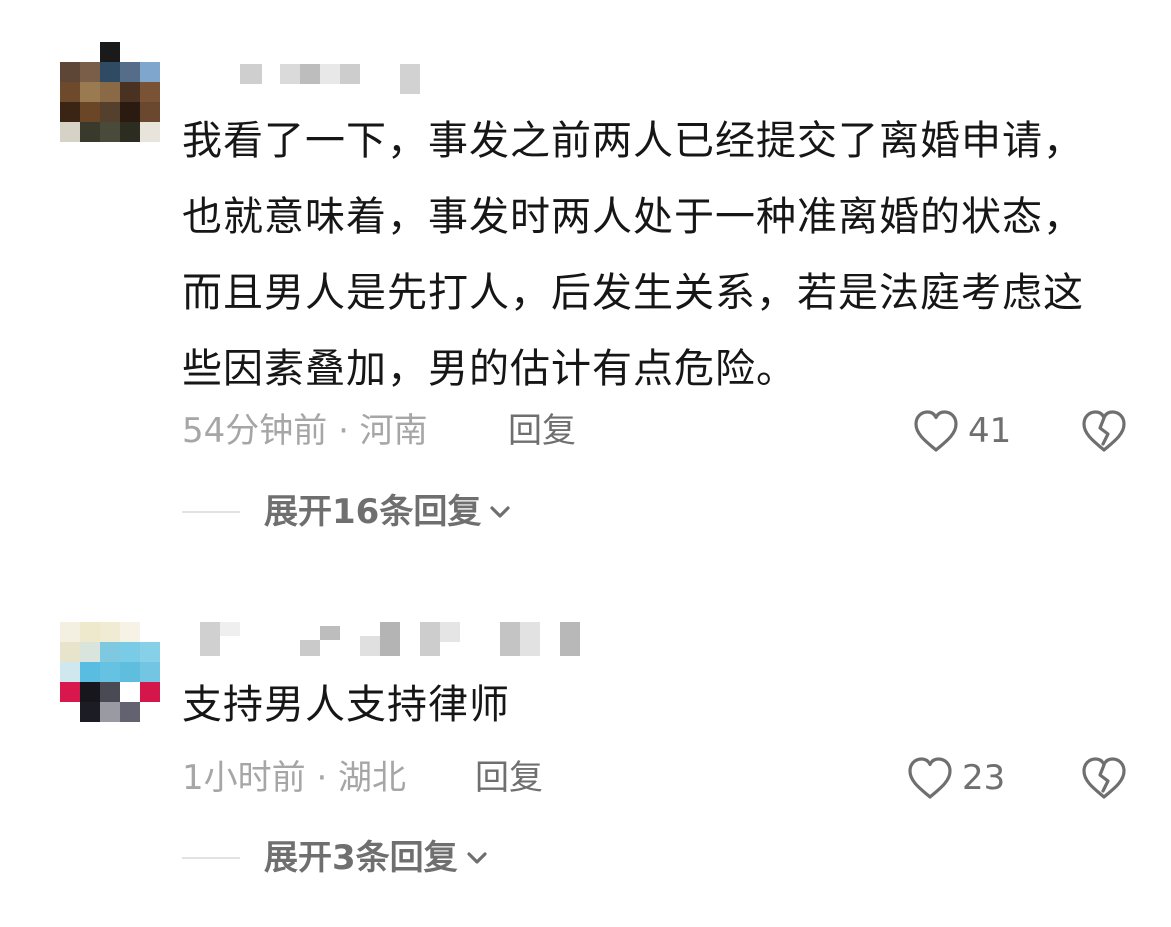 The width and height of the screenshot is (1171, 927). I want to click on comment-meta: 54分钟前 · 河南, so click(305, 431).